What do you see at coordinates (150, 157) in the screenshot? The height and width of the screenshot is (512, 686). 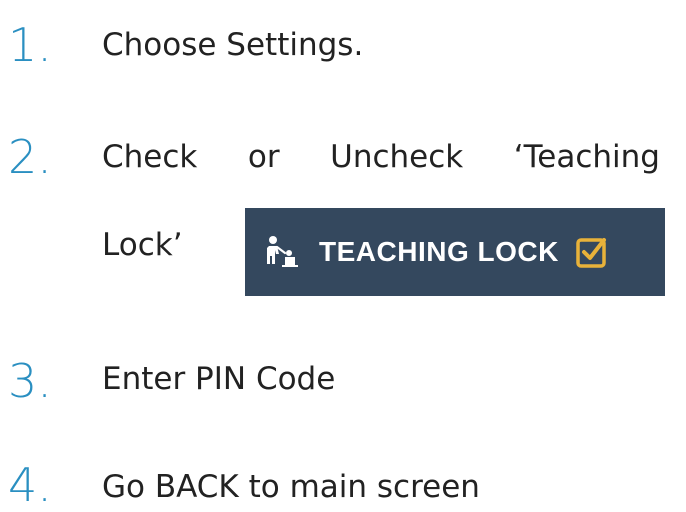 I see `step-2-word: Check` at bounding box center [150, 157].